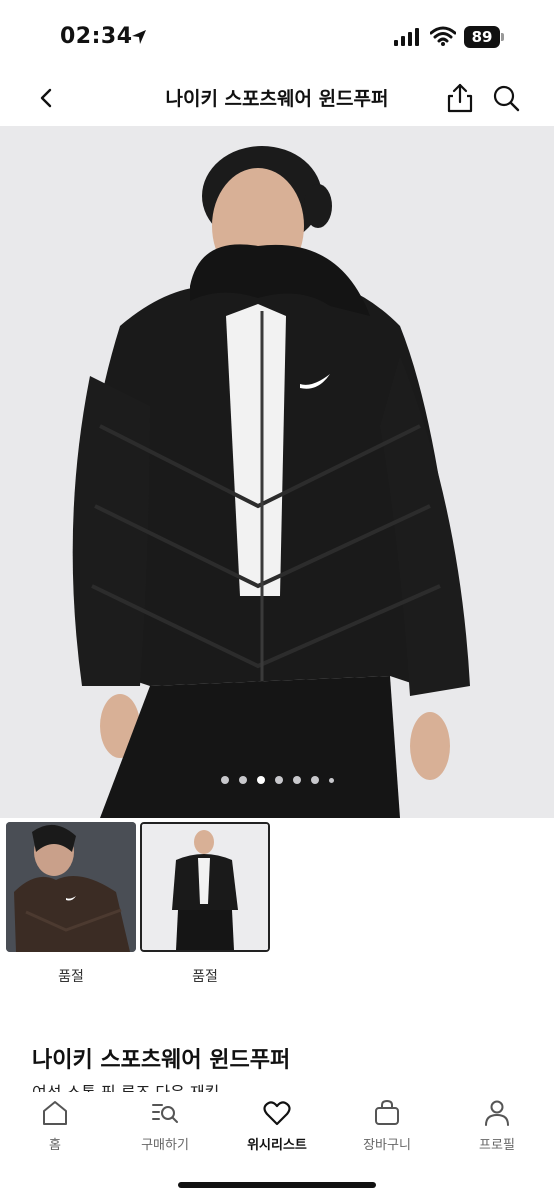 The image size is (554, 1200). What do you see at coordinates (55, 1128) in the screenshot?
I see `tab-home: 홈` at bounding box center [55, 1128].